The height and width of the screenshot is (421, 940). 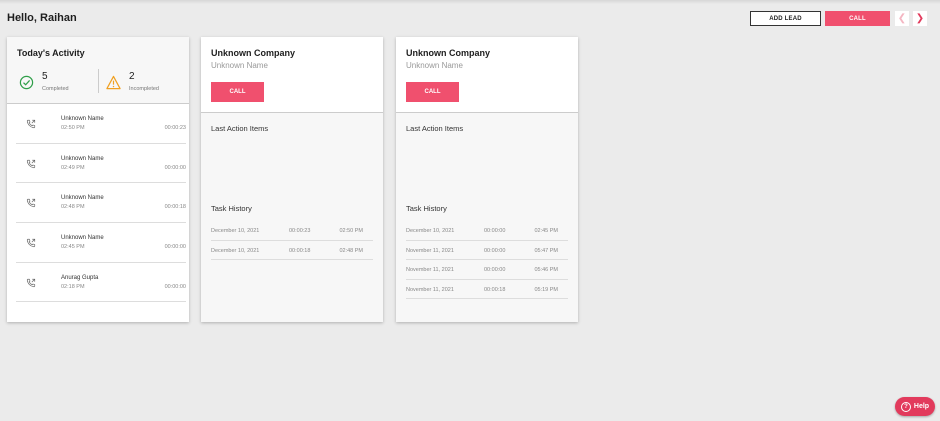 I want to click on history-time: 05:19 PM, so click(x=546, y=289).